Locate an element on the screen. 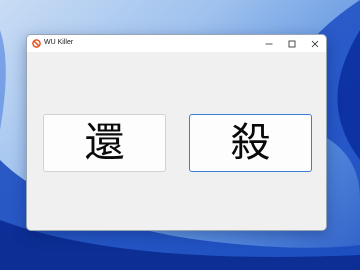 Image resolution: width=360 pixels, height=270 pixels. minimize-icon is located at coordinates (268, 43).